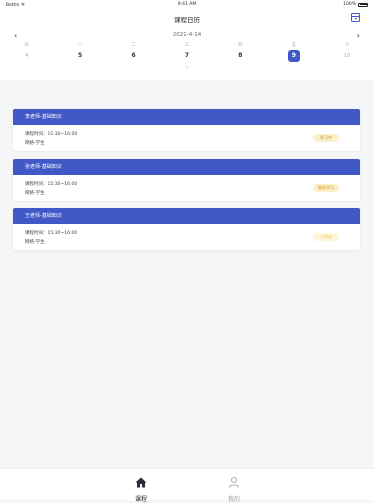 Image resolution: width=374 pixels, height=503 pixels. What do you see at coordinates (349, 4) in the screenshot?
I see `battery-label: 100%` at bounding box center [349, 4].